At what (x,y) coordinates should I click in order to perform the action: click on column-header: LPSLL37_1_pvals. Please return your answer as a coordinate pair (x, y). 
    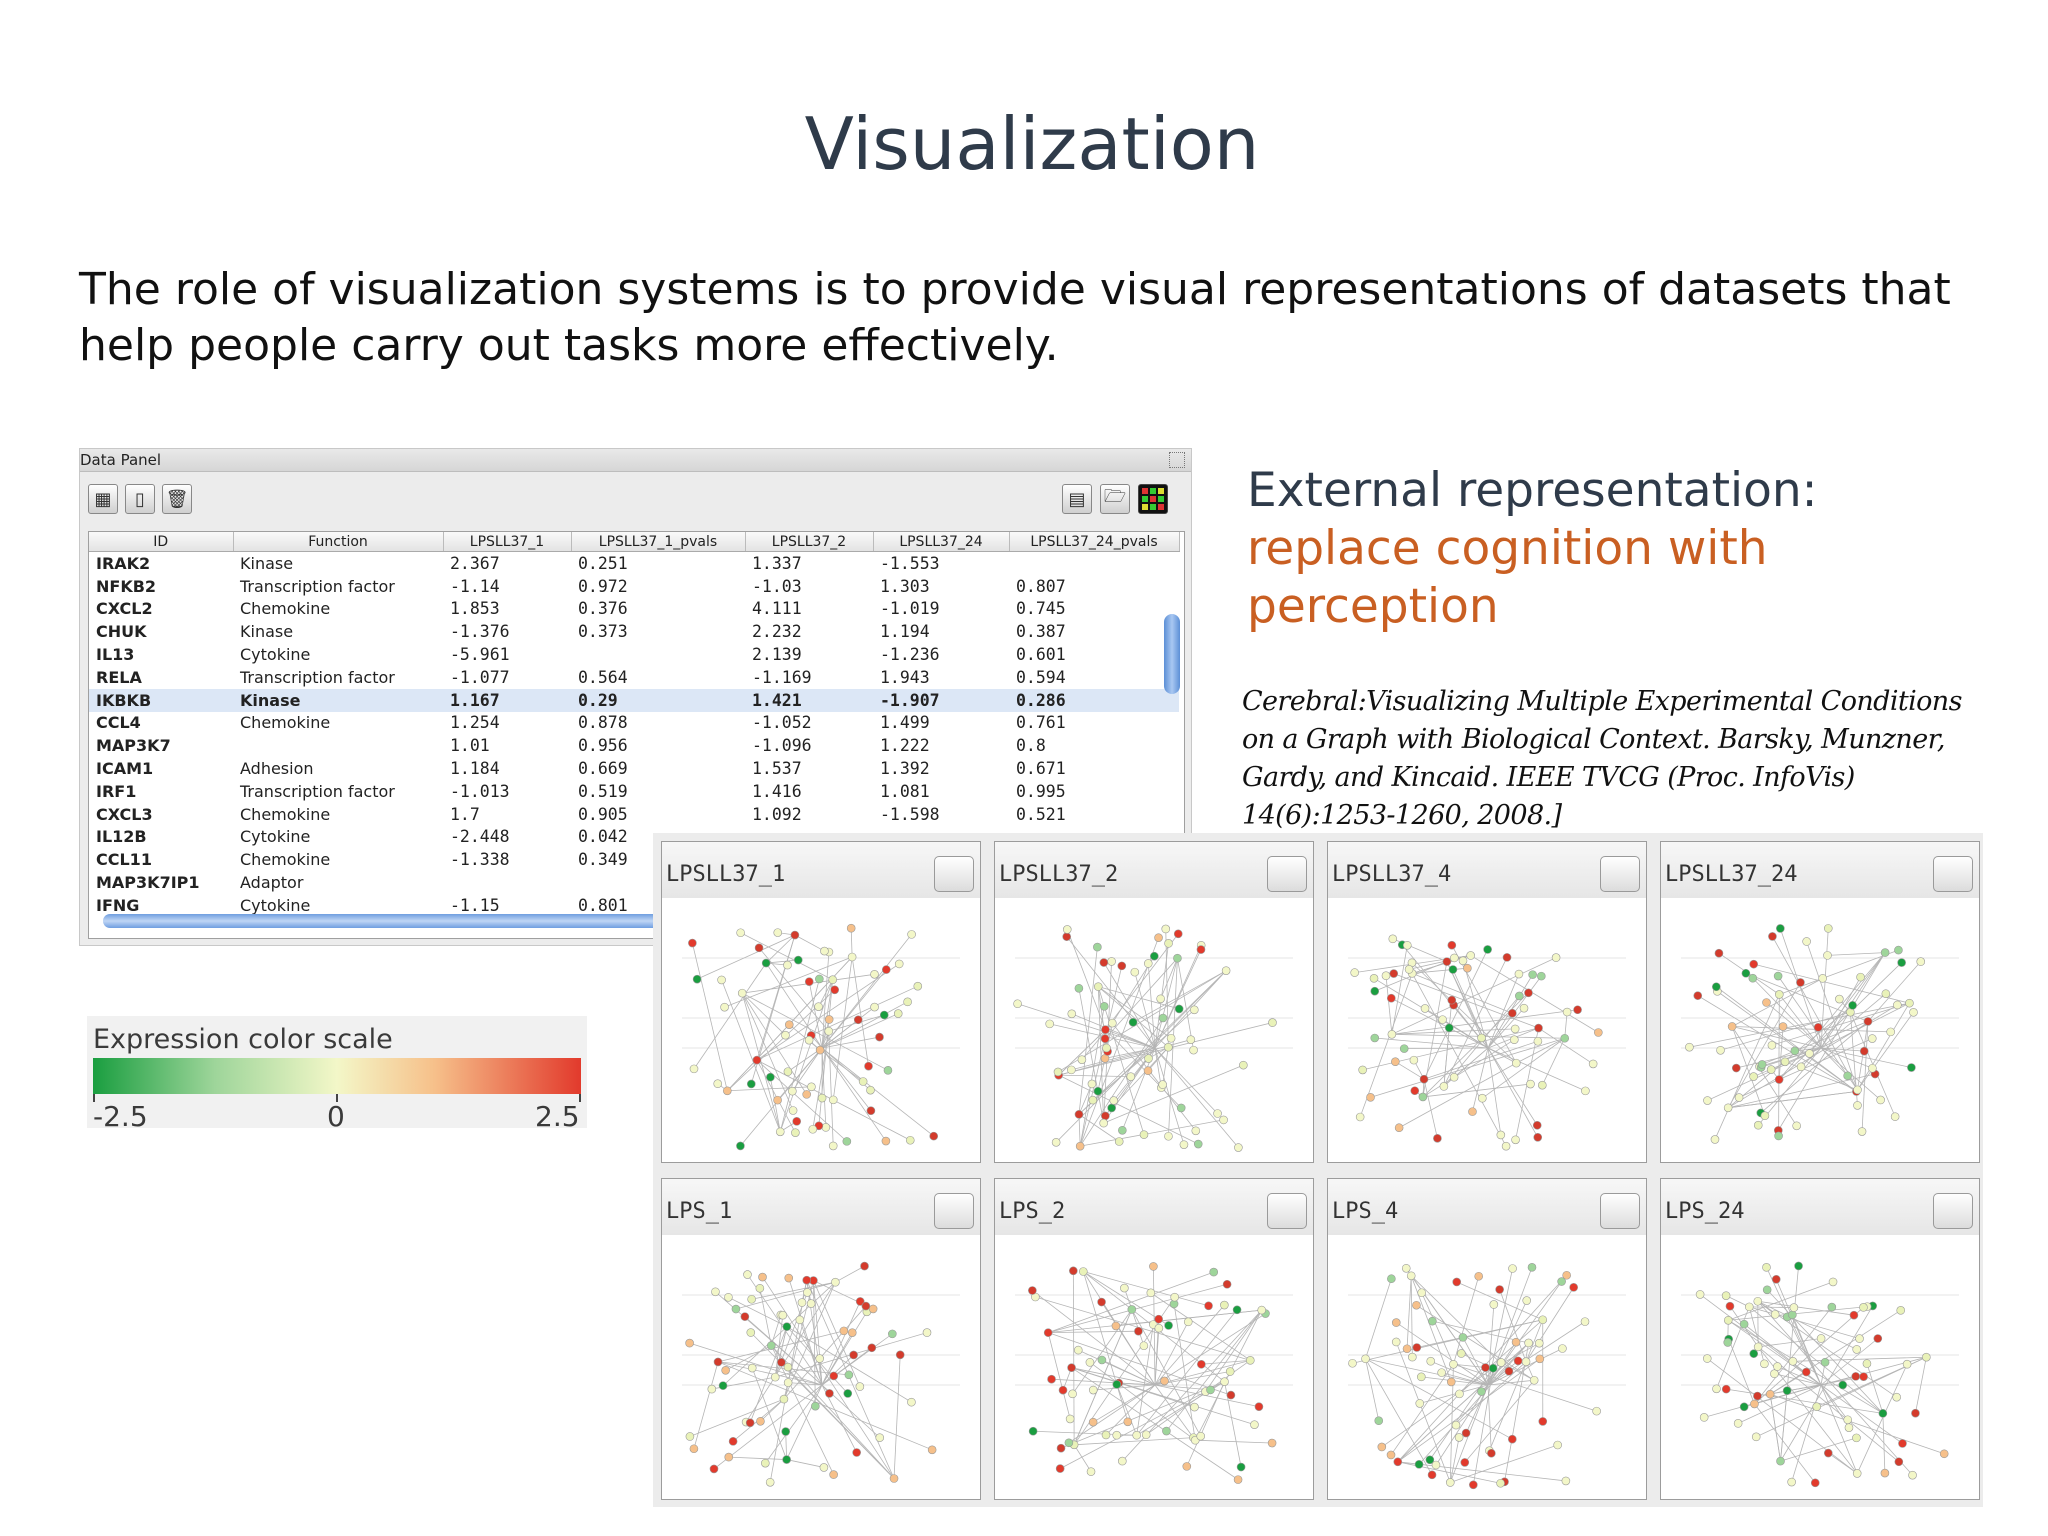
    Looking at the image, I should click on (658, 542).